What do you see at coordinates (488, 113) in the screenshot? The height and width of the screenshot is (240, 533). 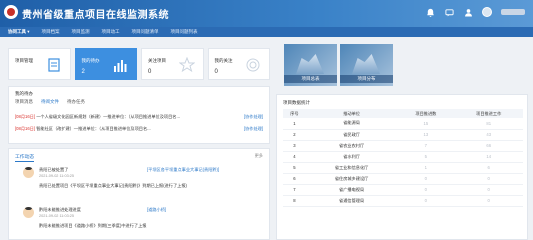 I see `column-header: 项目推进工作` at bounding box center [488, 113].